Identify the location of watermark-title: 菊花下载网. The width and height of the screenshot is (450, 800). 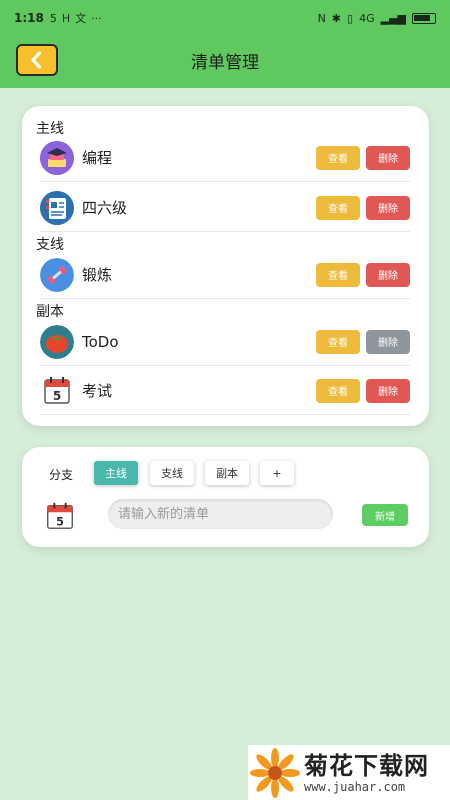
(366, 765).